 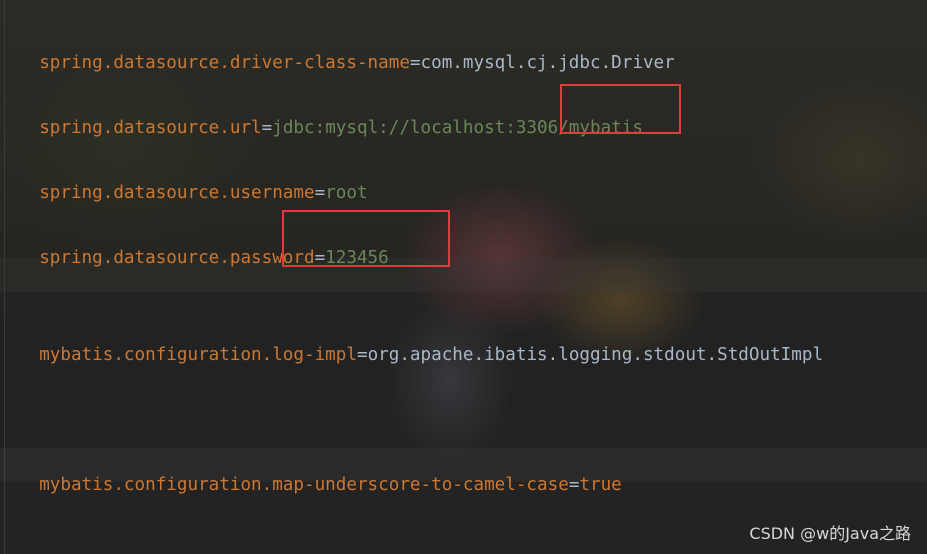 What do you see at coordinates (600, 485) in the screenshot?
I see `property-value: true` at bounding box center [600, 485].